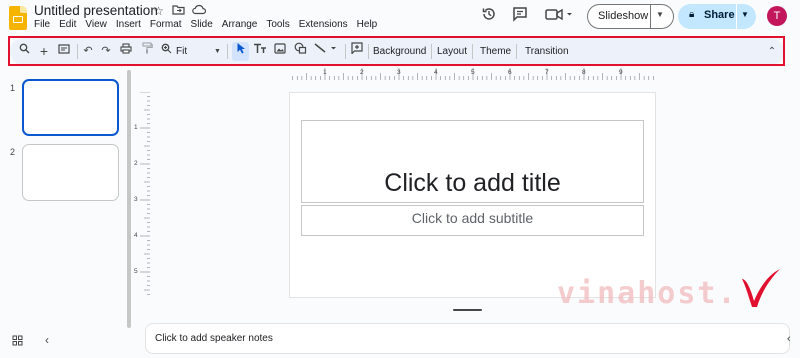 This screenshot has height=358, width=800. What do you see at coordinates (745, 14) in the screenshot?
I see `share-dropdown-icon: ▼` at bounding box center [745, 14].